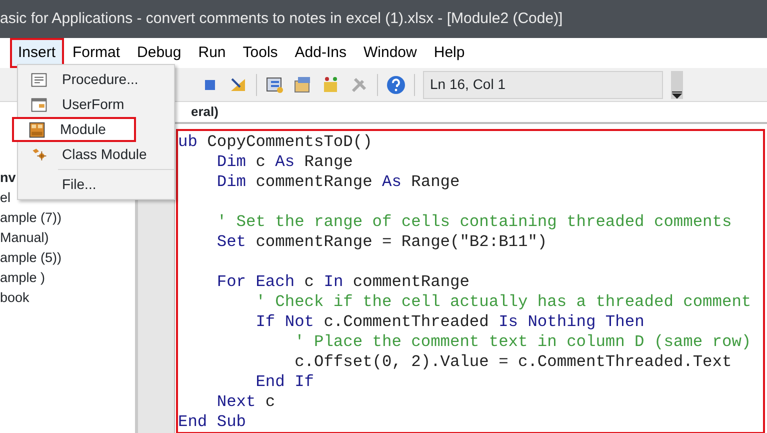 This screenshot has width=767, height=433. I want to click on code-line: c.Offset(0, 2).Value = c.CommentThreaded.Text, so click(513, 362).